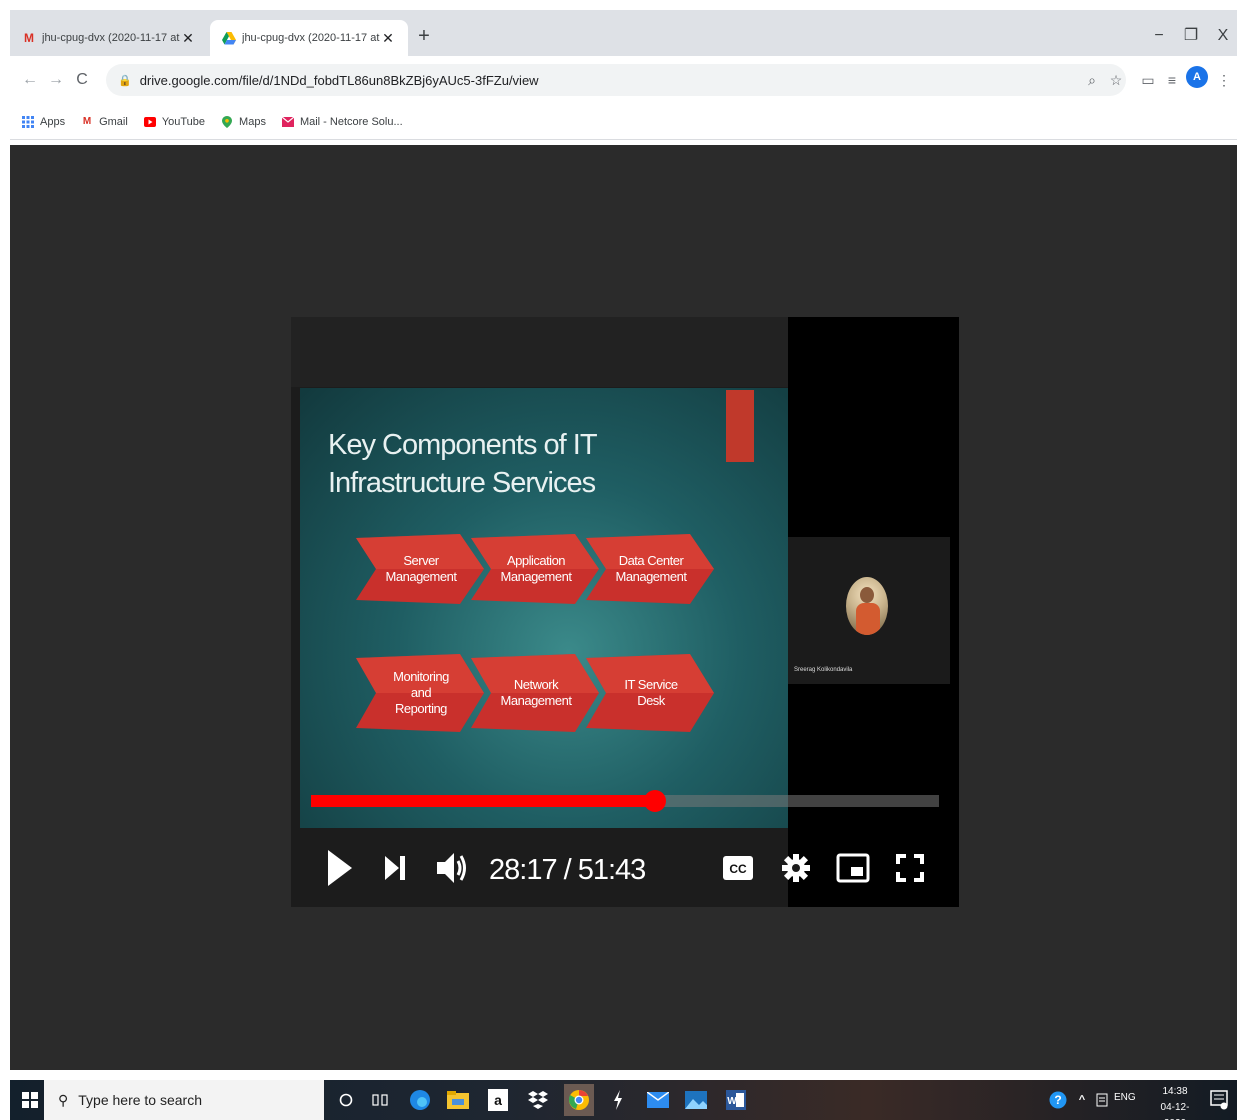 The image size is (1237, 1120). Describe the element at coordinates (910, 868) in the screenshot. I see `fullscreen-icon` at that location.